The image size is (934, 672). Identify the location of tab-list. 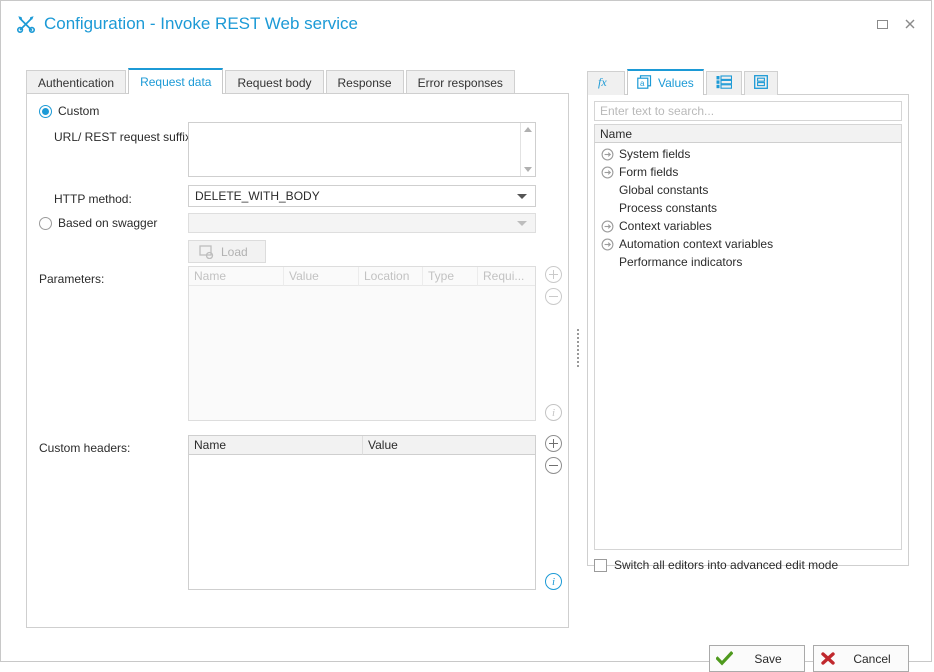
(723, 83).